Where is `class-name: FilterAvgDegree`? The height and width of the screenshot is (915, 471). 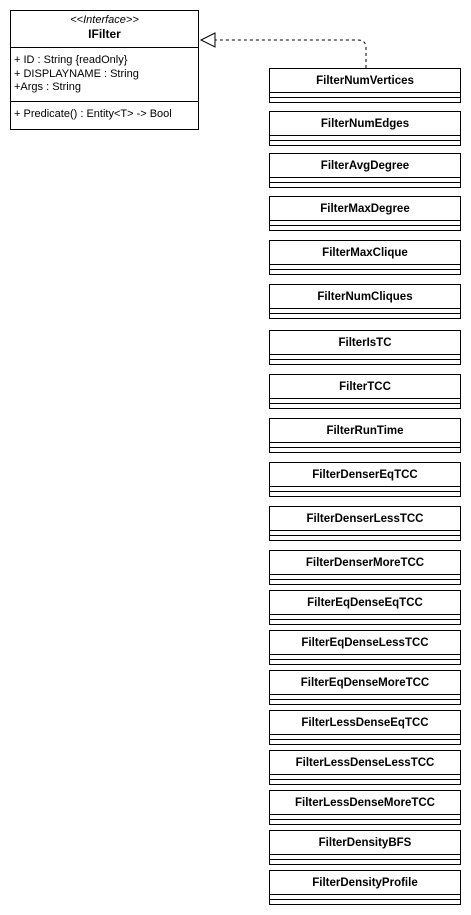
class-name: FilterAvgDegree is located at coordinates (365, 166).